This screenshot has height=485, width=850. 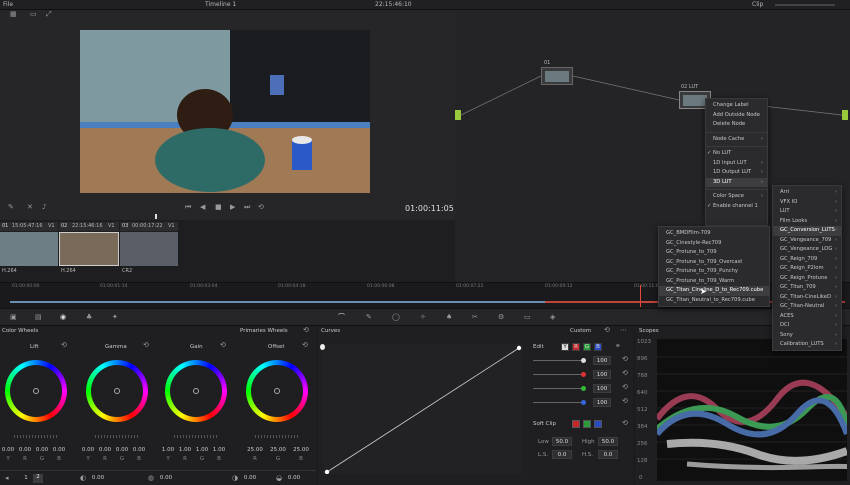 What do you see at coordinates (117, 436) in the screenshot?
I see `gamma-master-wheel` at bounding box center [117, 436].